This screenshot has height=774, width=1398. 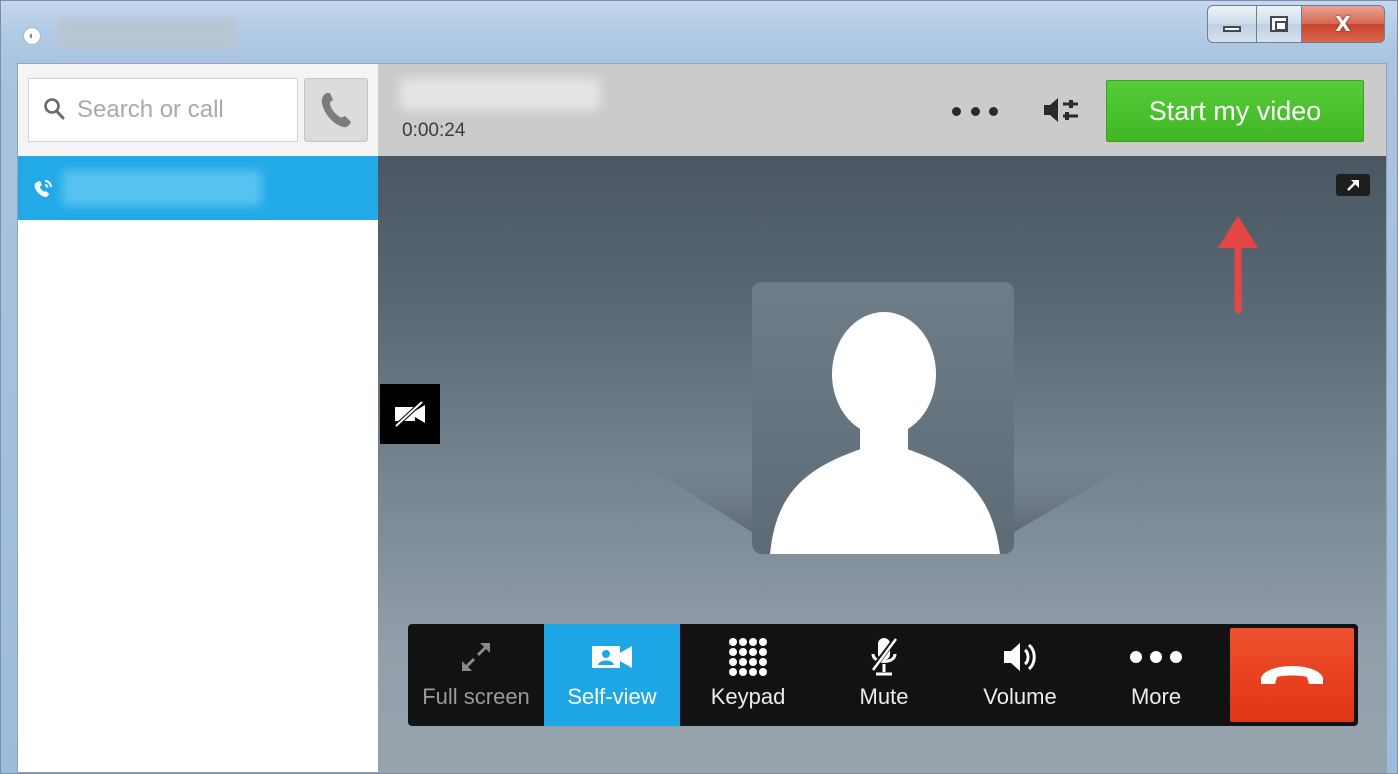 What do you see at coordinates (54, 109) in the screenshot?
I see `search-icon` at bounding box center [54, 109].